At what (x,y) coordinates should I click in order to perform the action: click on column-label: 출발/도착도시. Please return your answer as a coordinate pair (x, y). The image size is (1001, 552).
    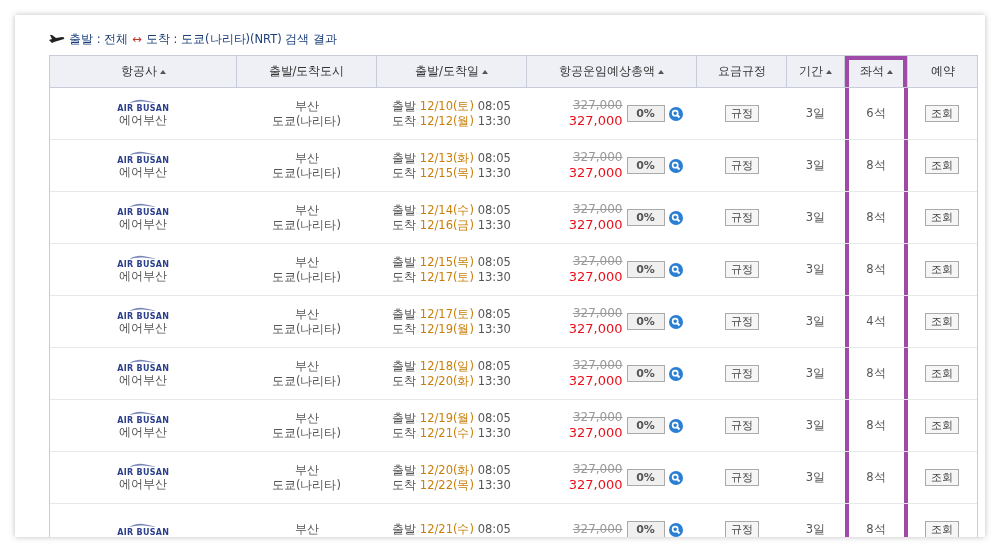
    Looking at the image, I should click on (306, 71).